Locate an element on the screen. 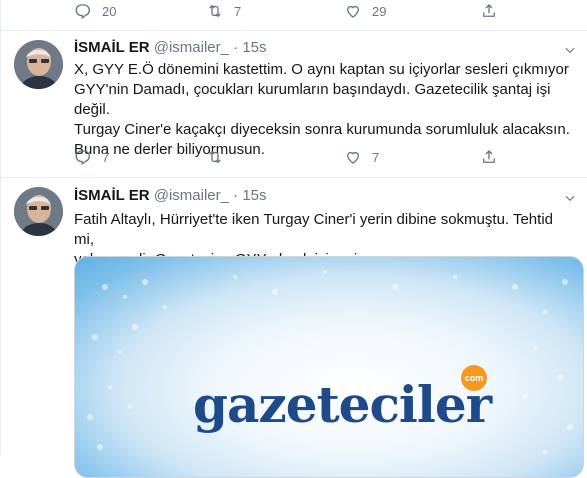 The width and height of the screenshot is (587, 478). reply-count: 20 is located at coordinates (109, 11).